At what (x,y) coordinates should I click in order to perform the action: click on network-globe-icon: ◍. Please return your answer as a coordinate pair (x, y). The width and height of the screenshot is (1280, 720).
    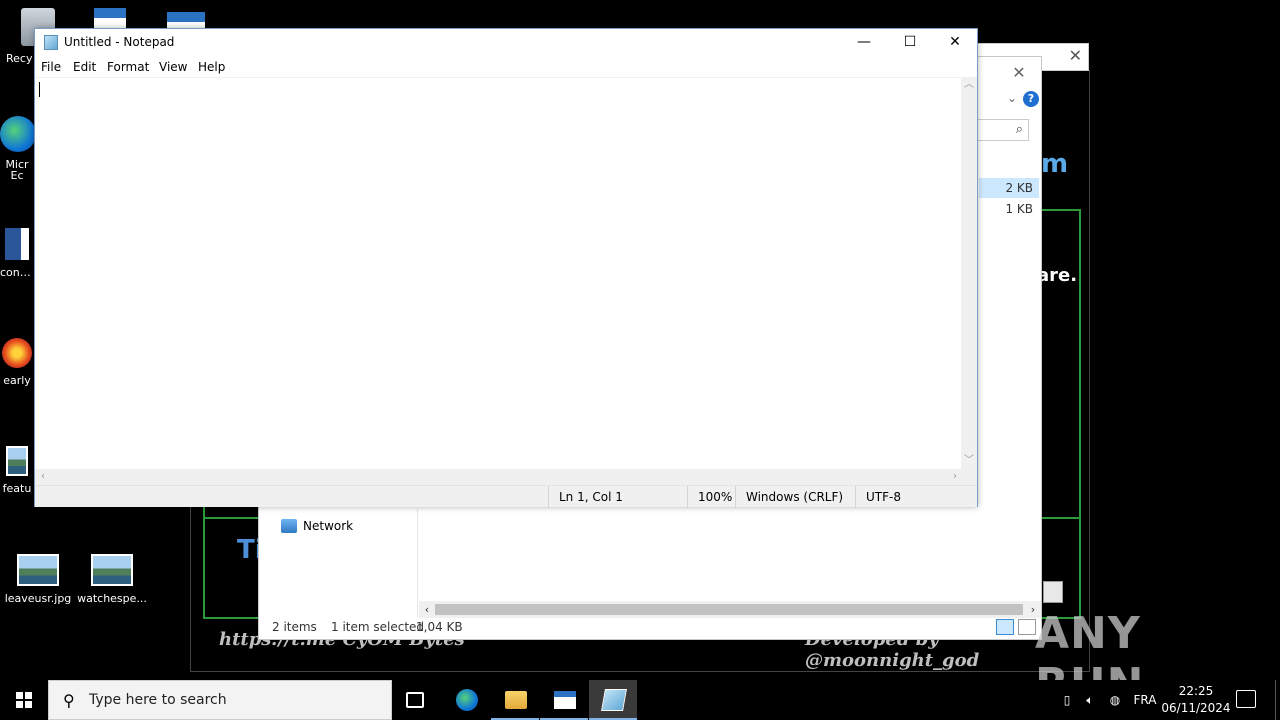
    Looking at the image, I should click on (1115, 700).